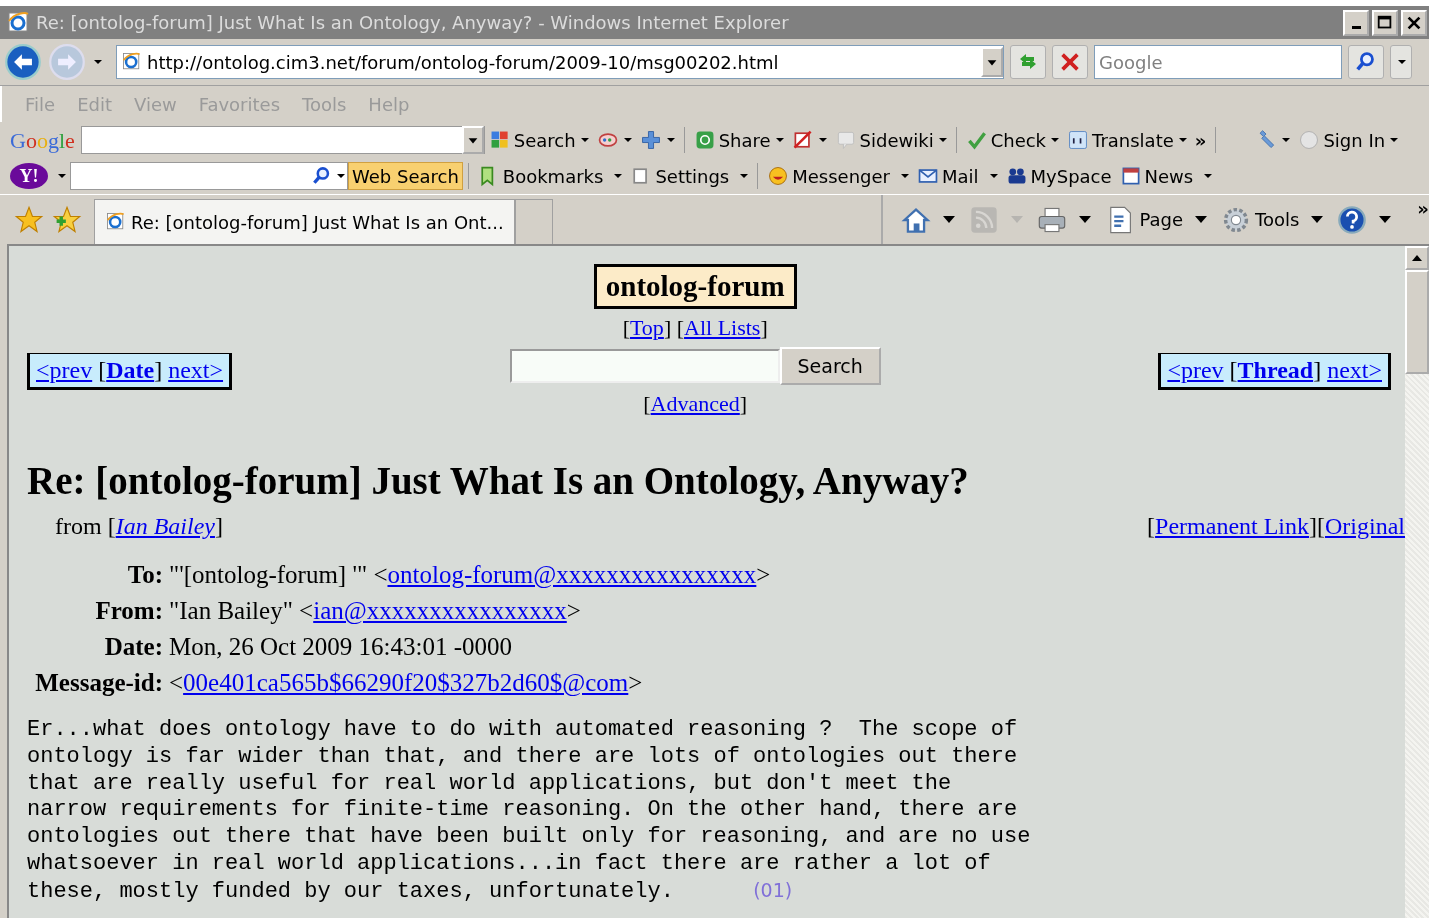 This screenshot has width=1429, height=918. I want to click on scroll-up-button, so click(1417, 258).